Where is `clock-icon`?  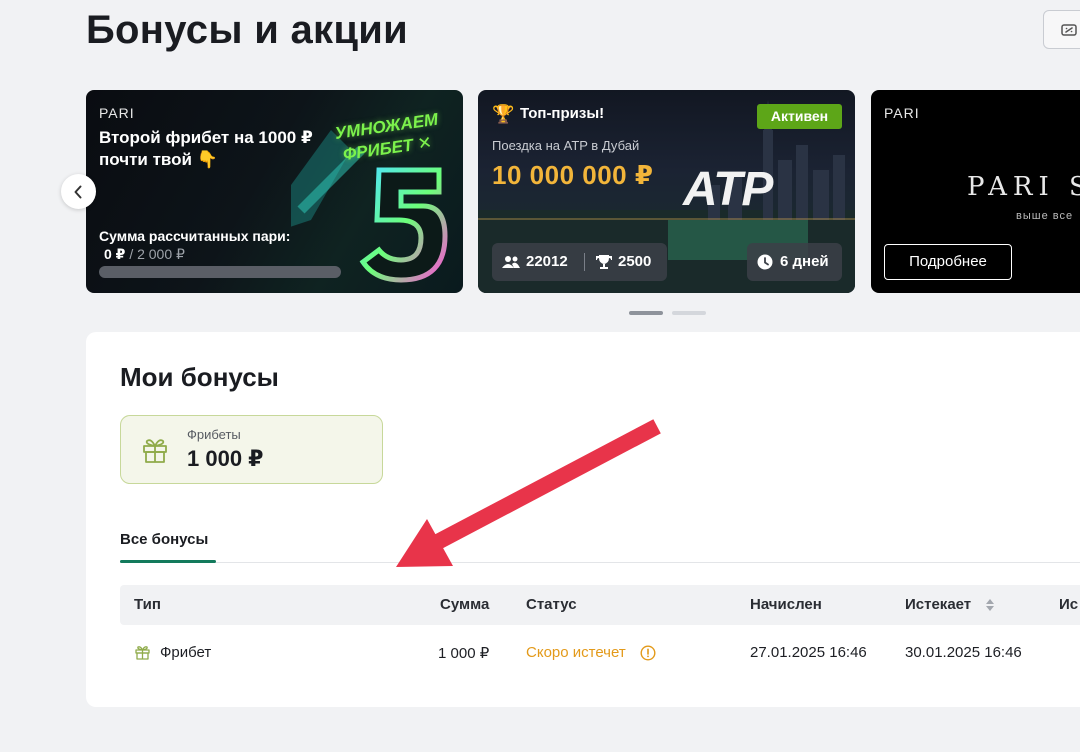 clock-icon is located at coordinates (765, 262).